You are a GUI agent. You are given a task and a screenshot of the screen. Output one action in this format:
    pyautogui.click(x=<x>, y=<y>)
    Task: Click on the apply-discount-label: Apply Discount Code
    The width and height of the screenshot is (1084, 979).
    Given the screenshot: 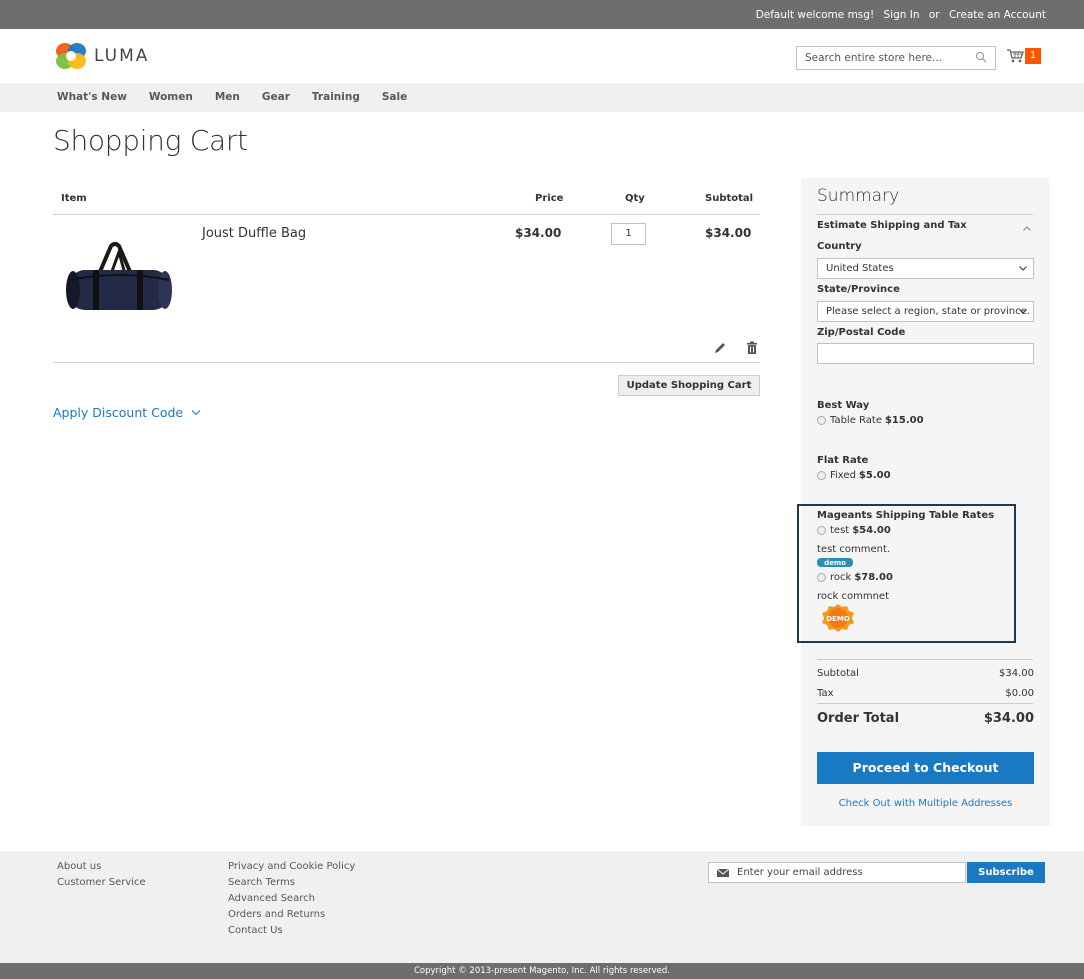 What is the action you would take?
    pyautogui.click(x=118, y=412)
    